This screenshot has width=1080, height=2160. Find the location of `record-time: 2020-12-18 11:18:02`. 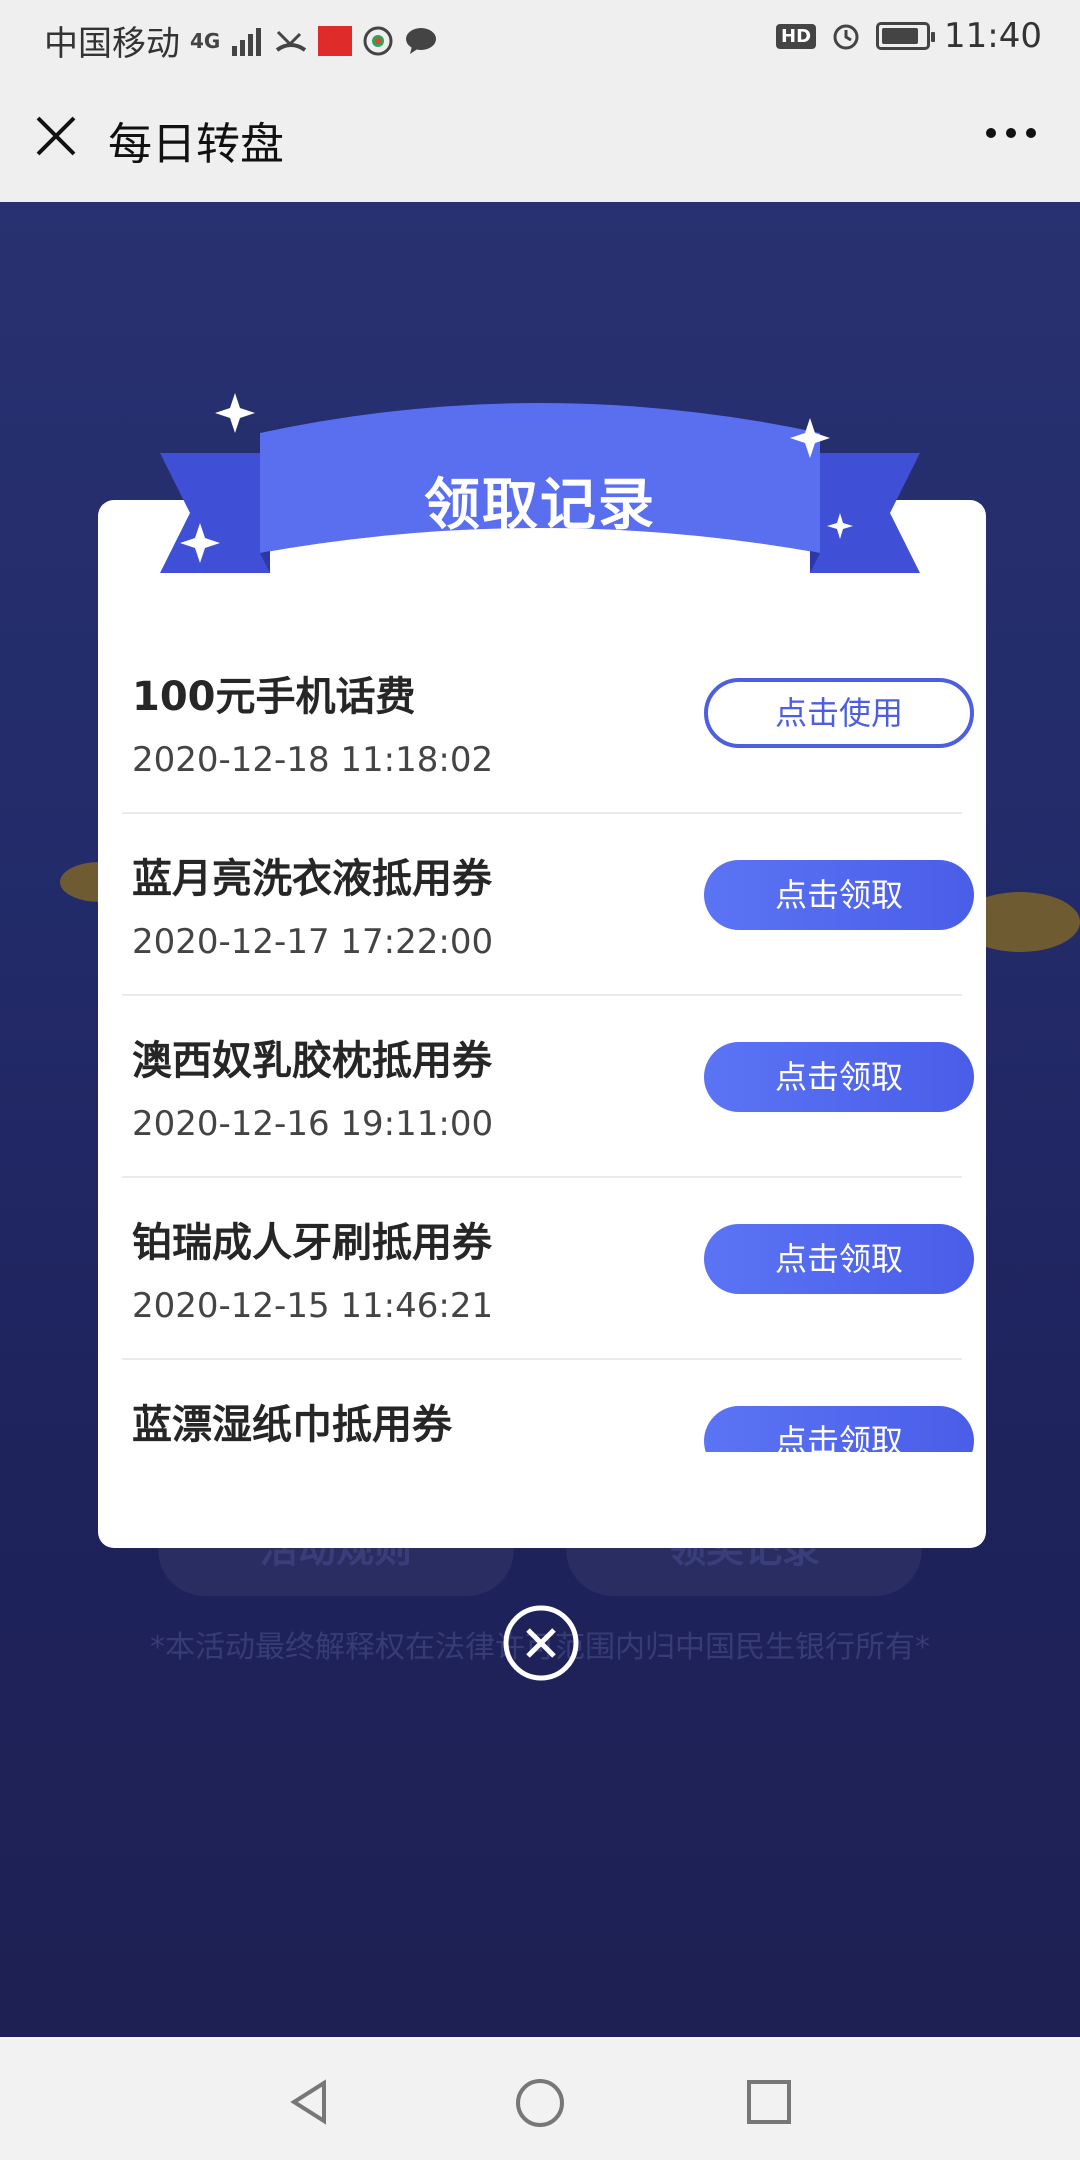

record-time: 2020-12-18 11:18:02 is located at coordinates (313, 760).